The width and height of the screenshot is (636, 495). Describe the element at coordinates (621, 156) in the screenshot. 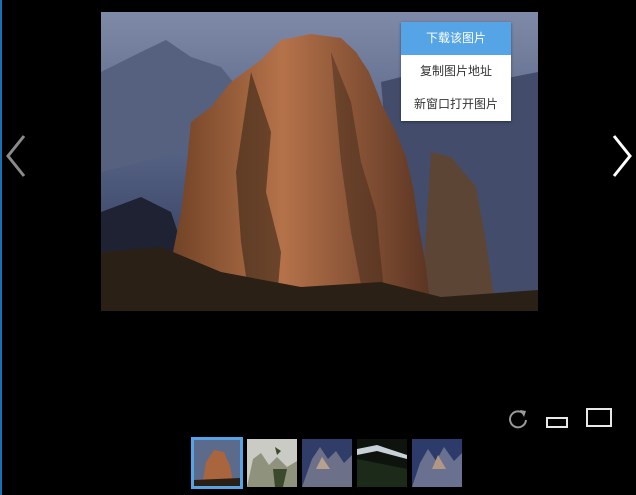

I see `next-arrow-icon` at that location.